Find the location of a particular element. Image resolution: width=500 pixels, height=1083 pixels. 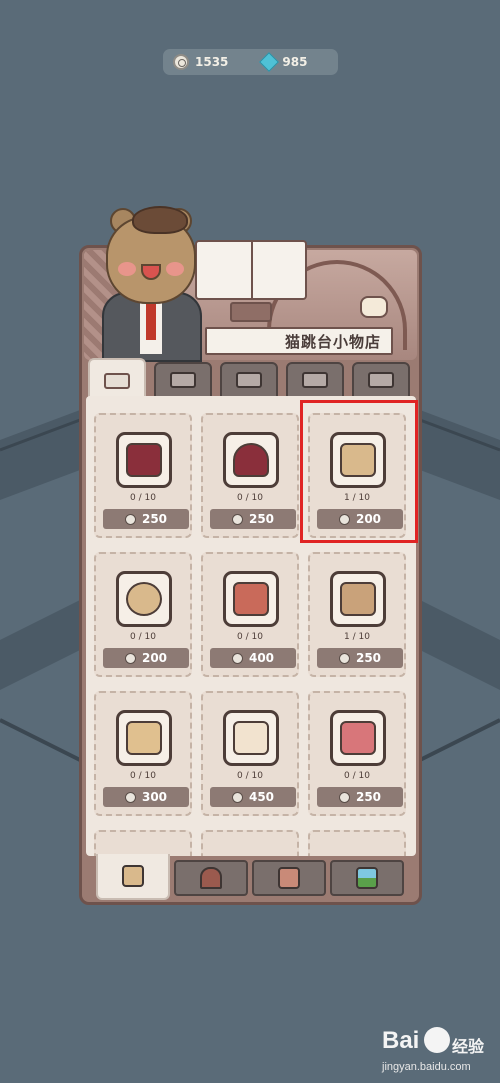

item-card-side-table-letter: 1 / 10 250 is located at coordinates (357, 614).